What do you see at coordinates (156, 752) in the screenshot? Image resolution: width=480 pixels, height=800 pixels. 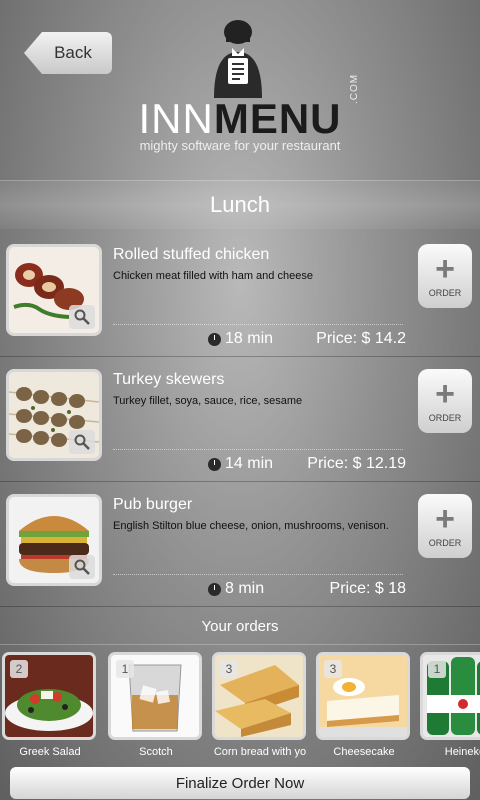 I see `order-name: Scotch` at bounding box center [156, 752].